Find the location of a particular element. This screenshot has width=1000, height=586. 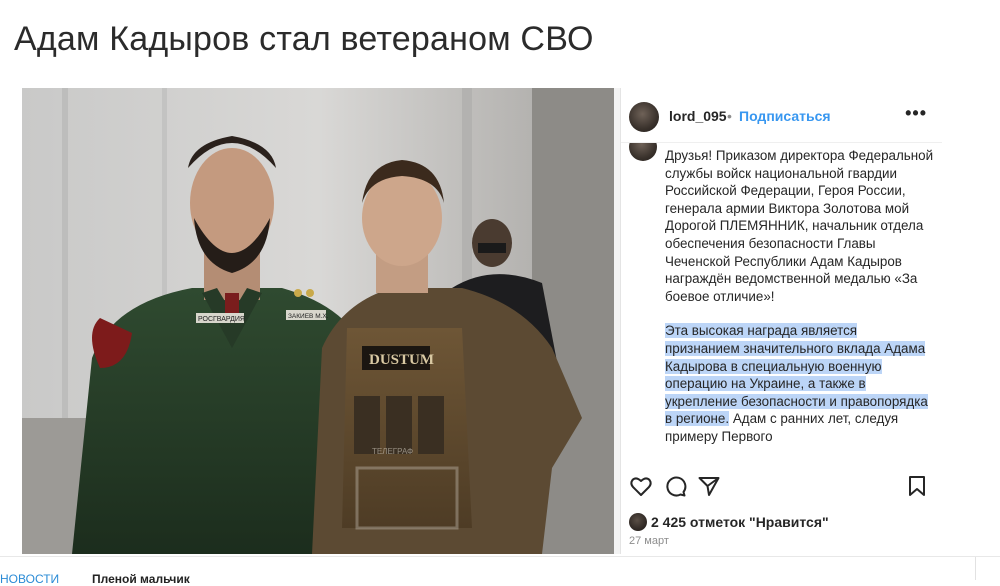

svg-text: ТЕЛЕГРАФ is located at coordinates (392, 451).